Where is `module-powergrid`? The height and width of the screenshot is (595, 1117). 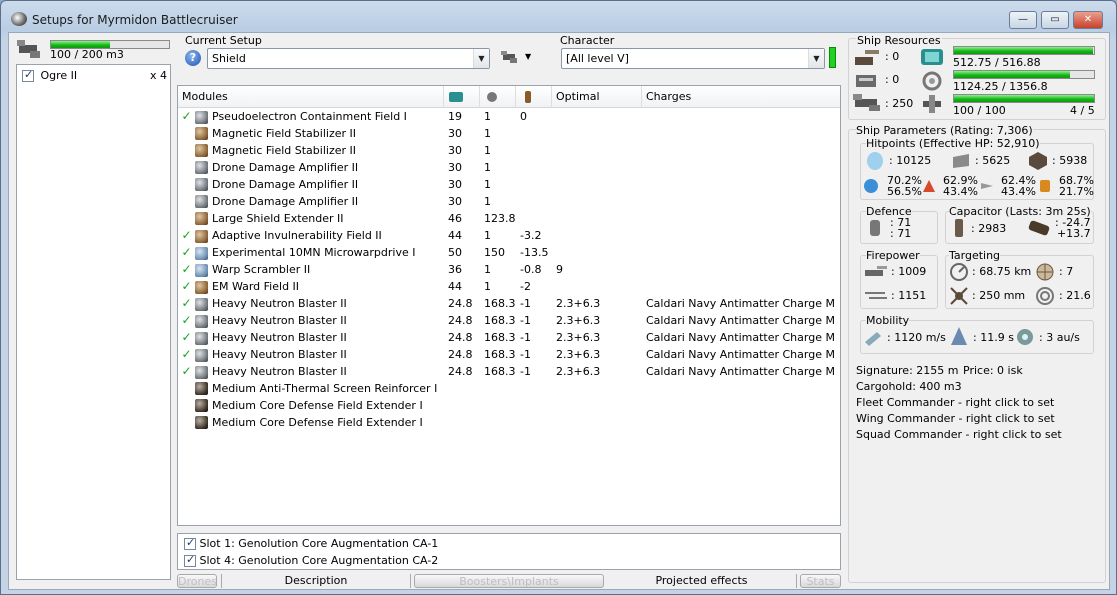
module-powergrid is located at coordinates (498, 388).